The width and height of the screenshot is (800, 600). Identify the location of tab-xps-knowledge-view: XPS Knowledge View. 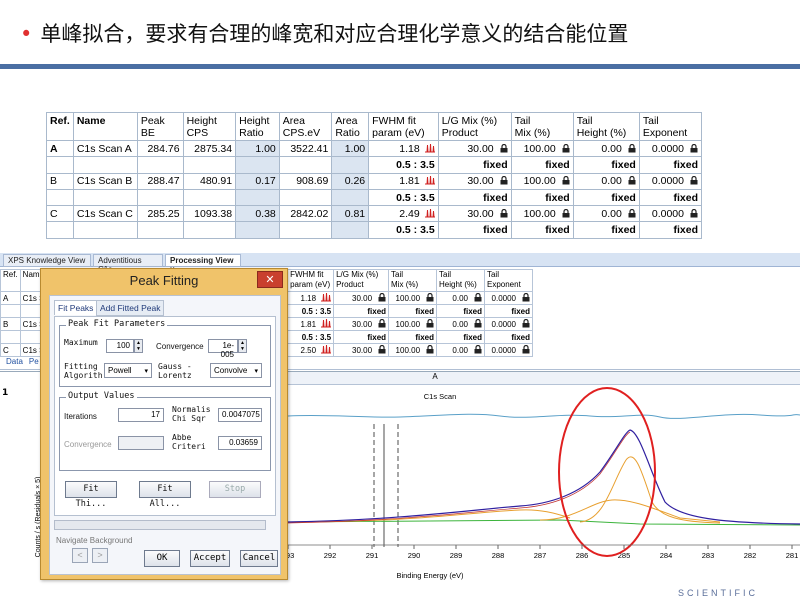
(47, 260).